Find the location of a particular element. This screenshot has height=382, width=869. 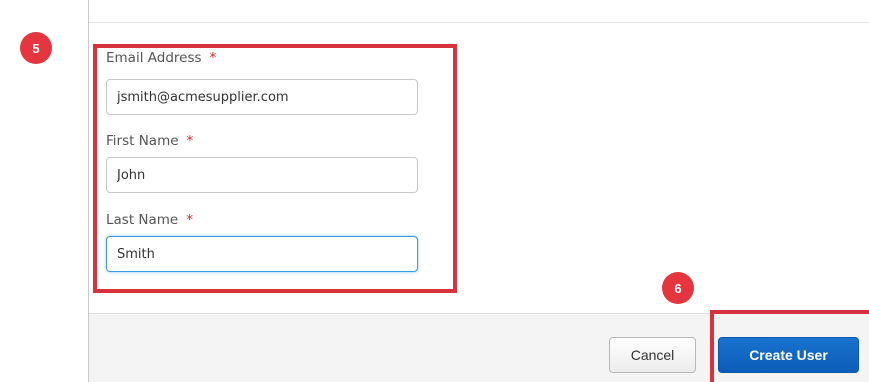

last-name-field is located at coordinates (262, 254).